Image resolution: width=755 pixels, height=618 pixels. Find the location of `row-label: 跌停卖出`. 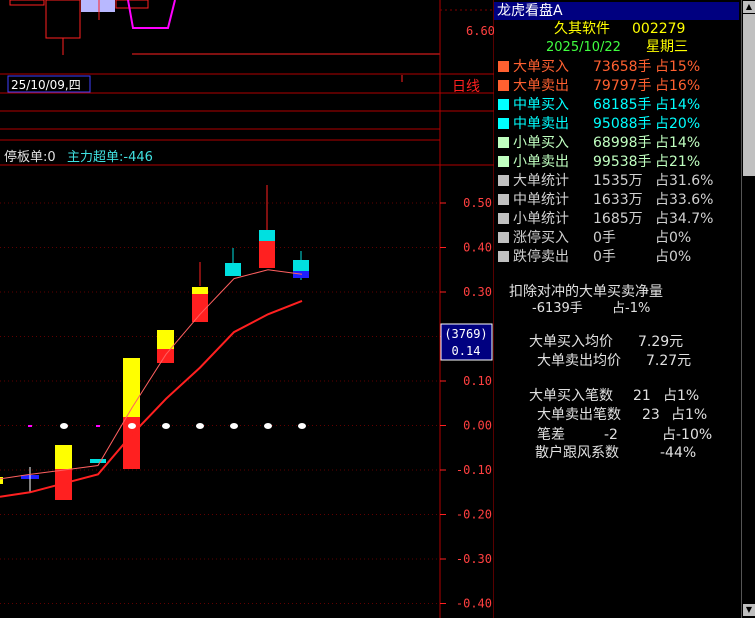

row-label: 跌停卖出 is located at coordinates (541, 257).